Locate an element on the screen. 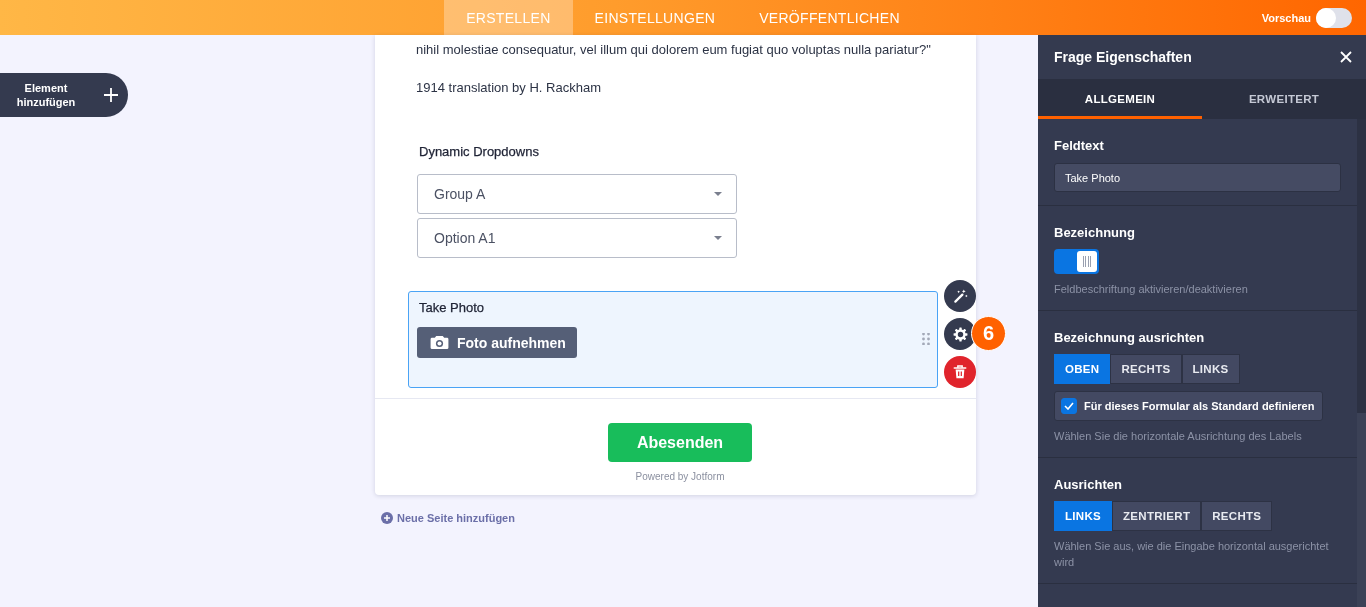 The height and width of the screenshot is (607, 1366). trash-icon is located at coordinates (960, 372).